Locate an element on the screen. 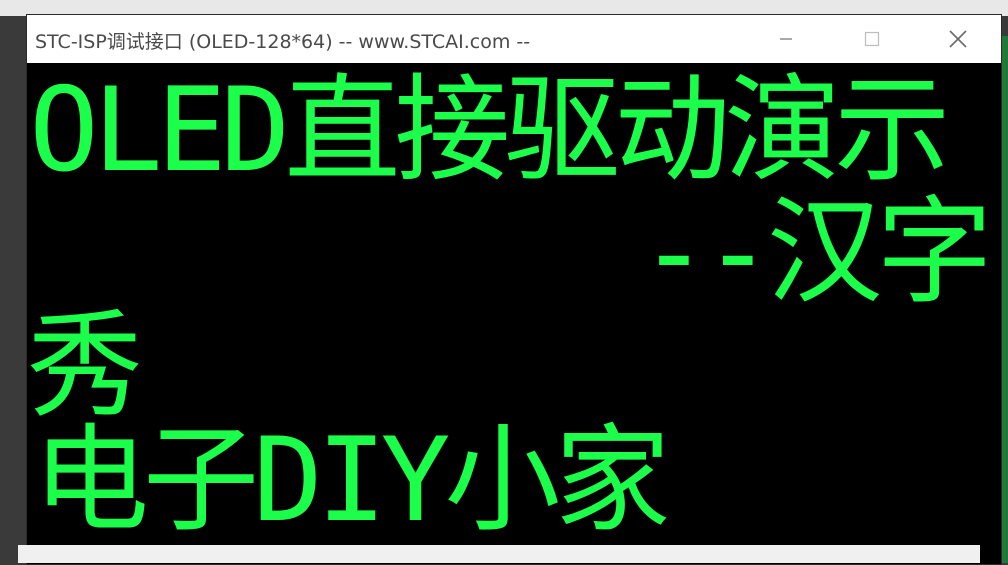 The image size is (1008, 565). oled-line-2: --汉字 is located at coordinates (816, 252).